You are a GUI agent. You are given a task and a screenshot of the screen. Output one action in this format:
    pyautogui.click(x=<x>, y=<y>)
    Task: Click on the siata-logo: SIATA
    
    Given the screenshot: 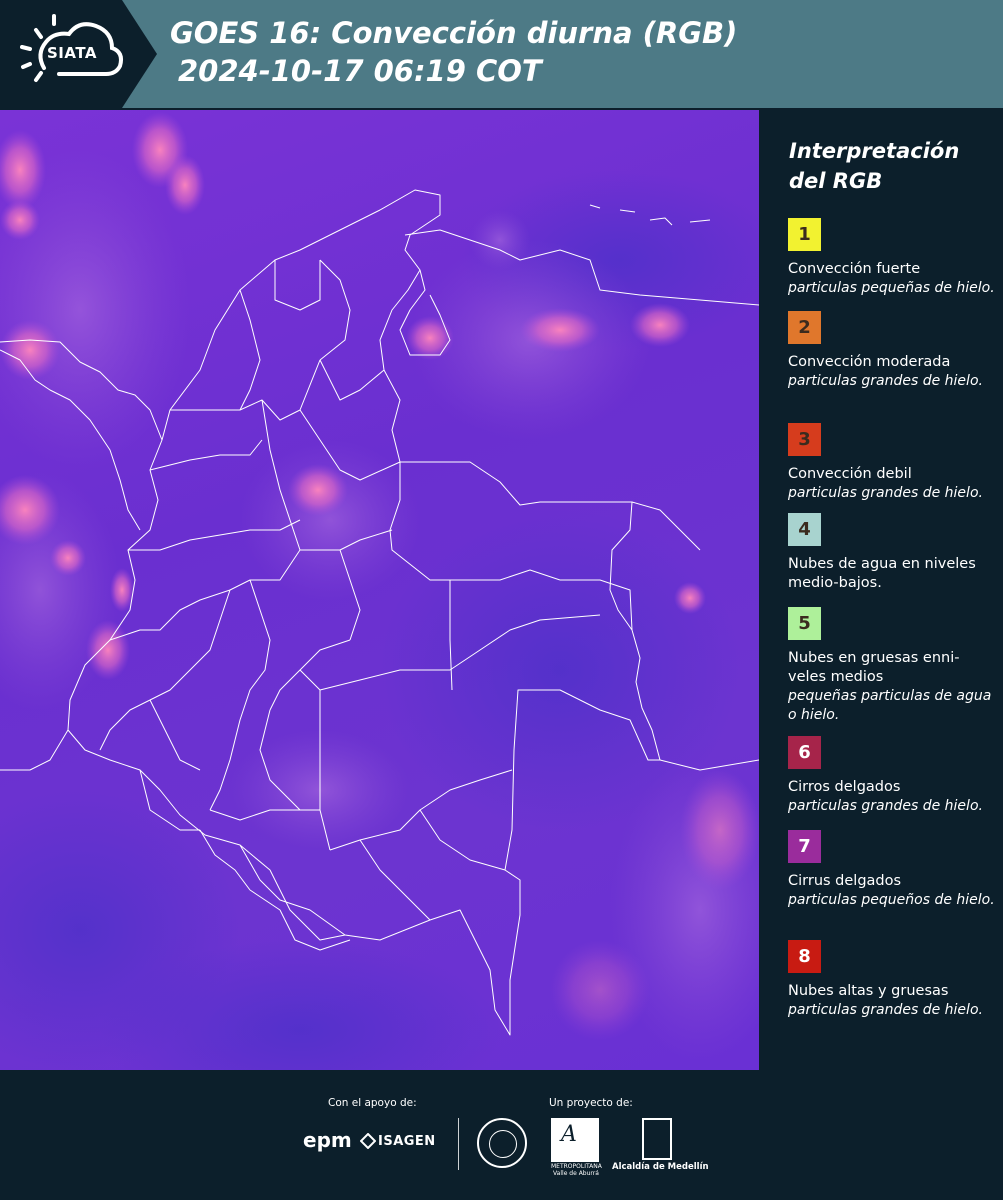 What is the action you would take?
    pyautogui.click(x=78, y=54)
    